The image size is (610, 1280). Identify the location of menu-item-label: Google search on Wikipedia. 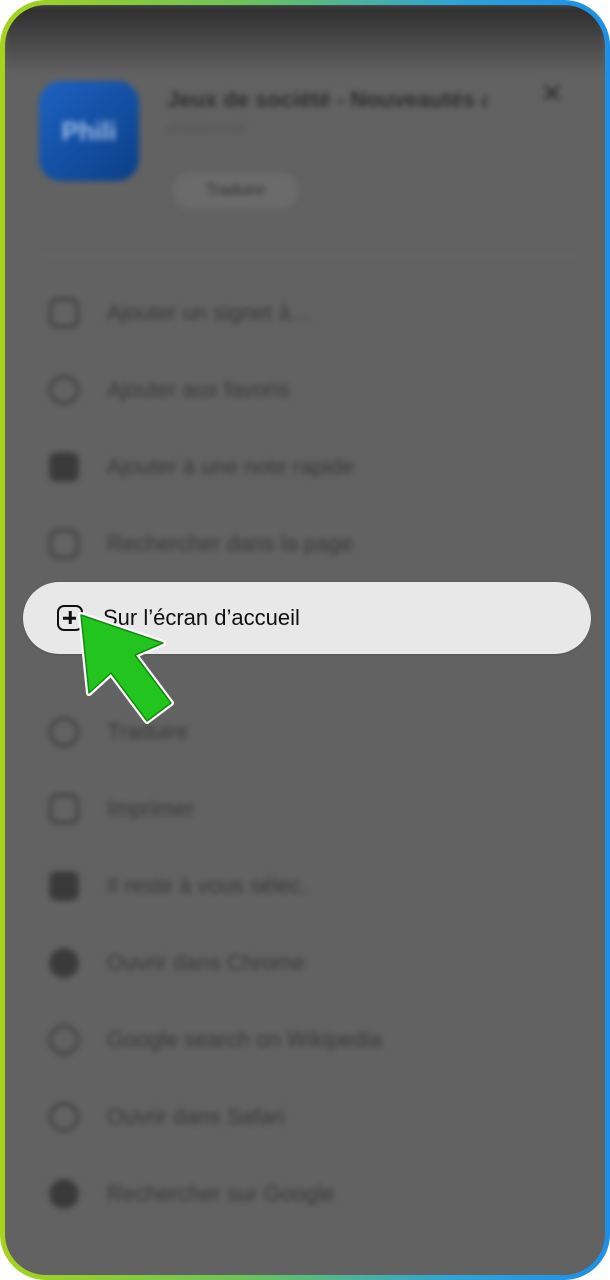
(245, 1039).